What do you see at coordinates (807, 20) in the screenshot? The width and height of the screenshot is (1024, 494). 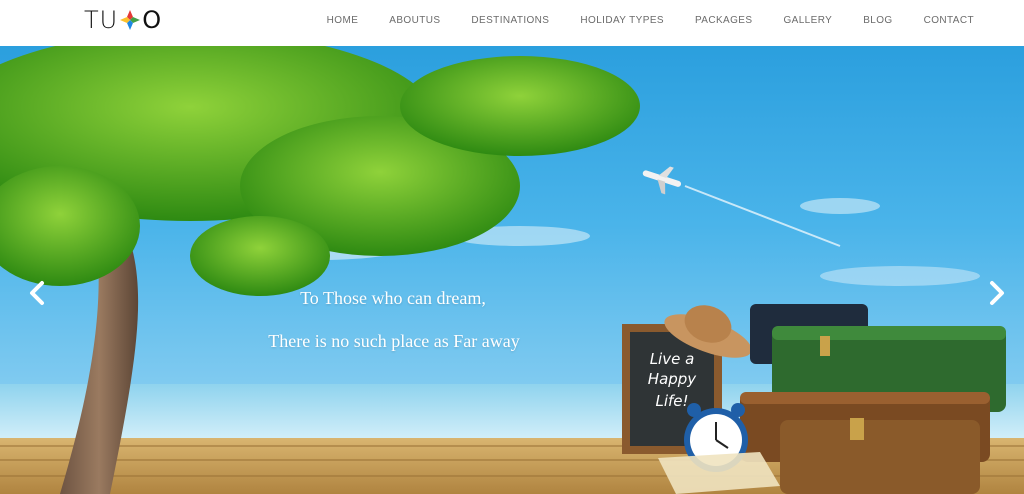 I see `nav-gallery: GALLERY` at bounding box center [807, 20].